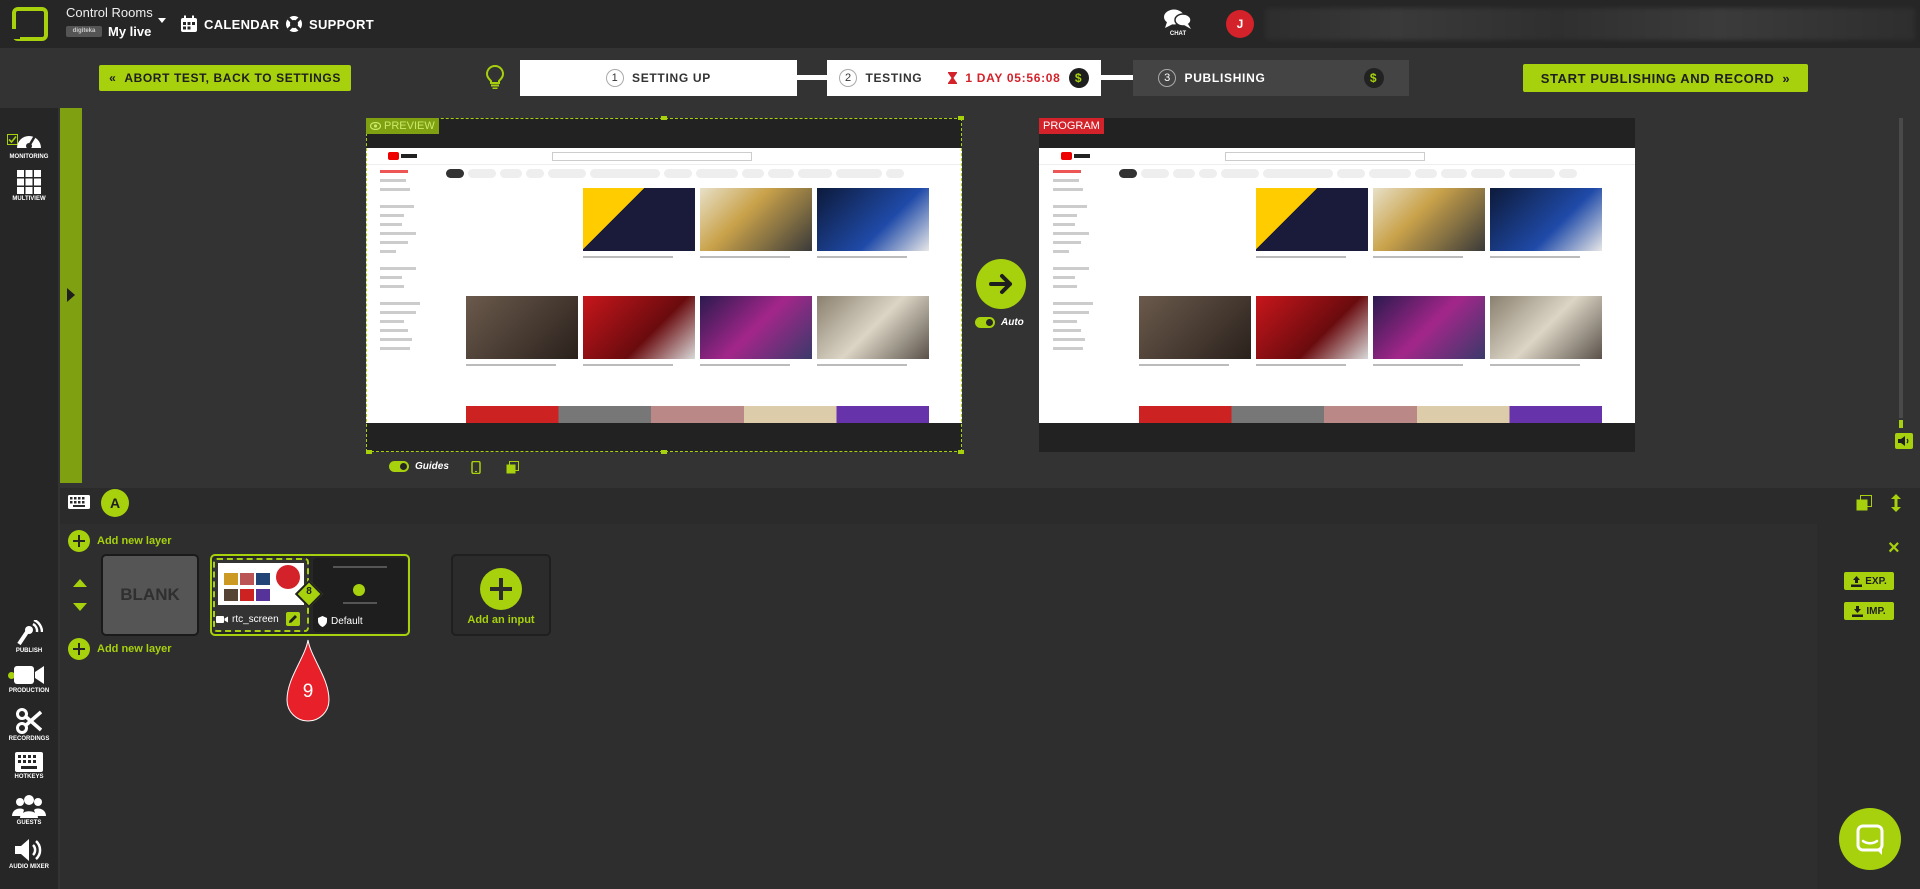  Describe the element at coordinates (953, 78) in the screenshot. I see `hourglass-icon` at that location.